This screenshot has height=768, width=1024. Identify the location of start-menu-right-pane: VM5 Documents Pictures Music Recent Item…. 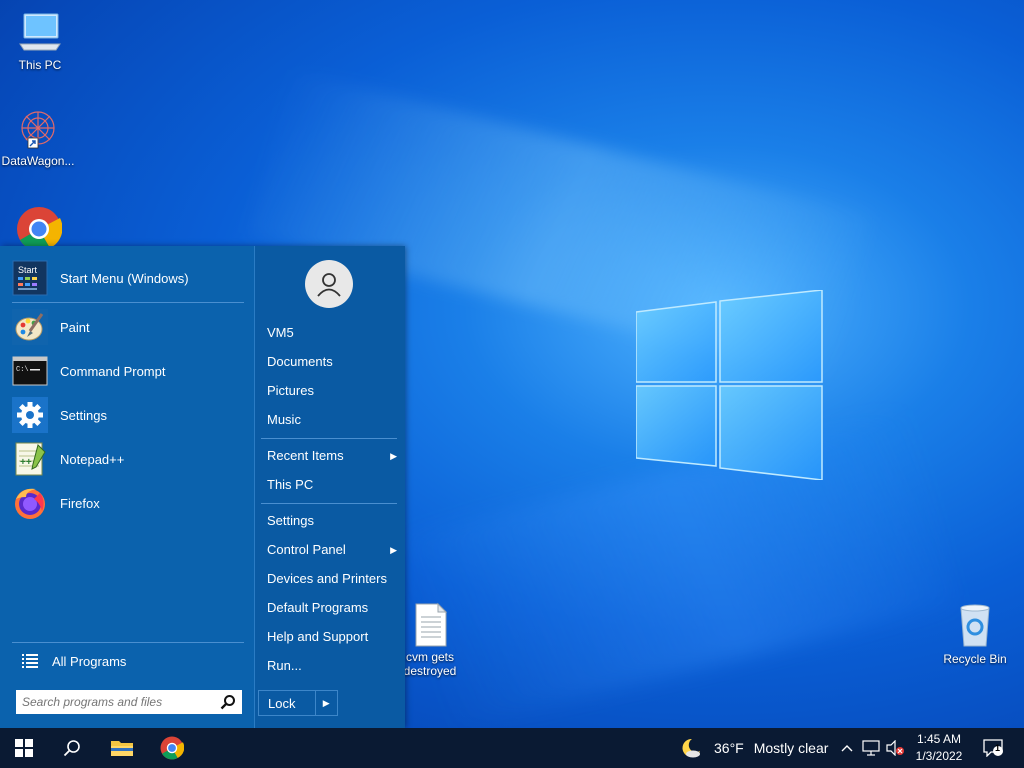
(329, 487).